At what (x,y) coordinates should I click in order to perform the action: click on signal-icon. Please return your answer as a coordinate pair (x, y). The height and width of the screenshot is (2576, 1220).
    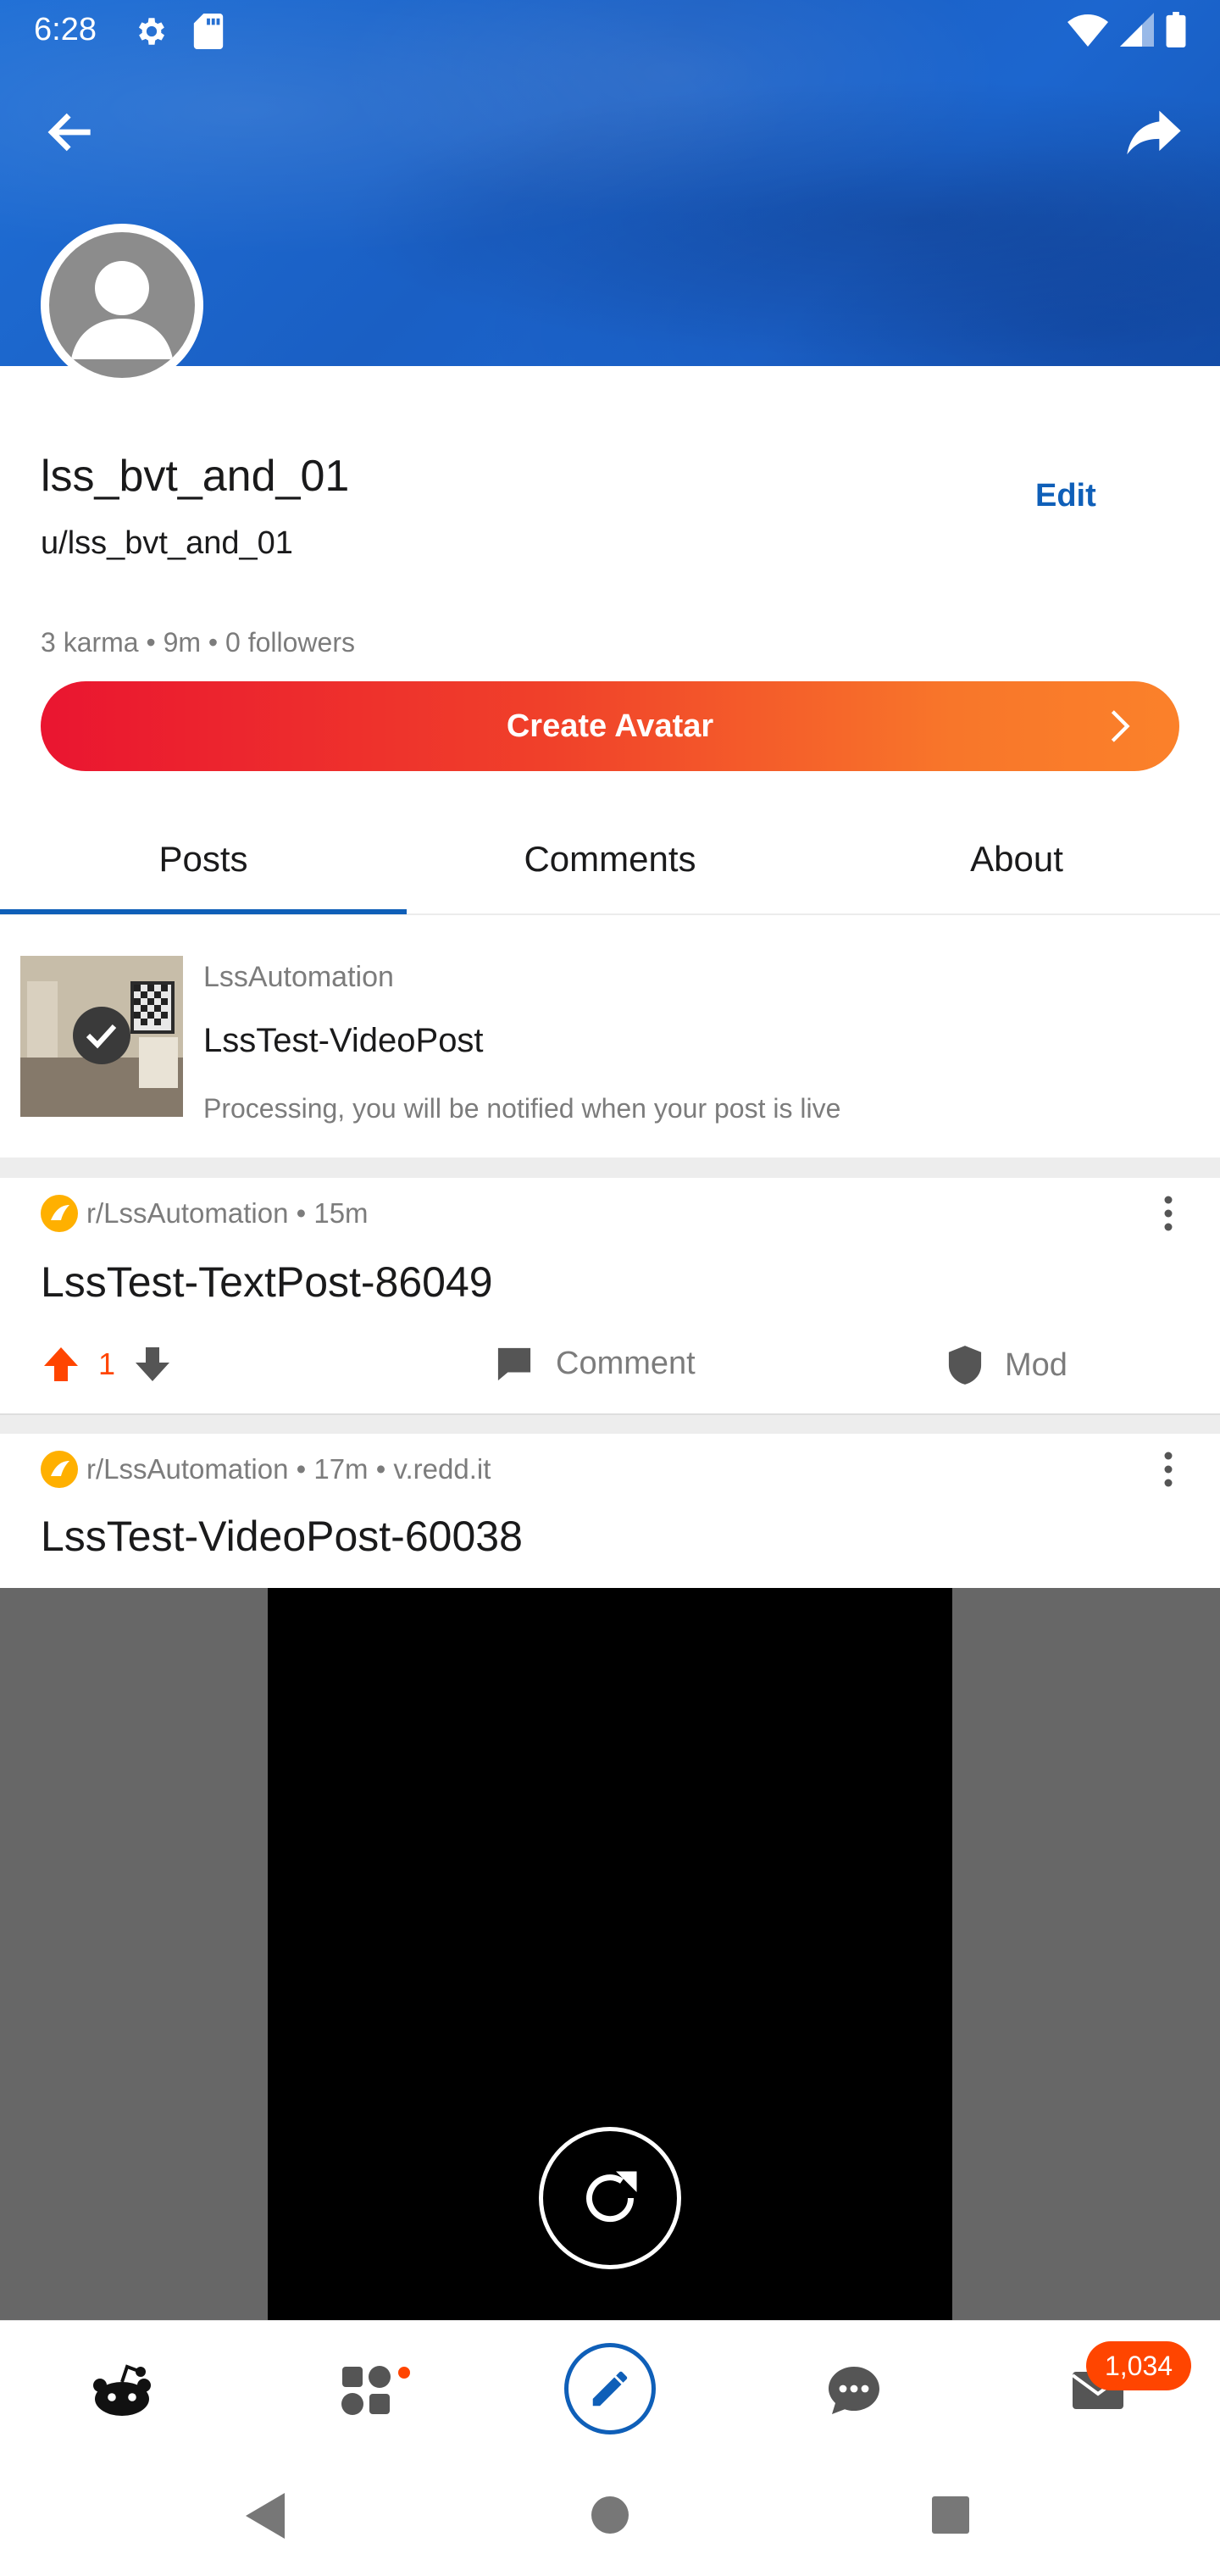
    Looking at the image, I should click on (1137, 32).